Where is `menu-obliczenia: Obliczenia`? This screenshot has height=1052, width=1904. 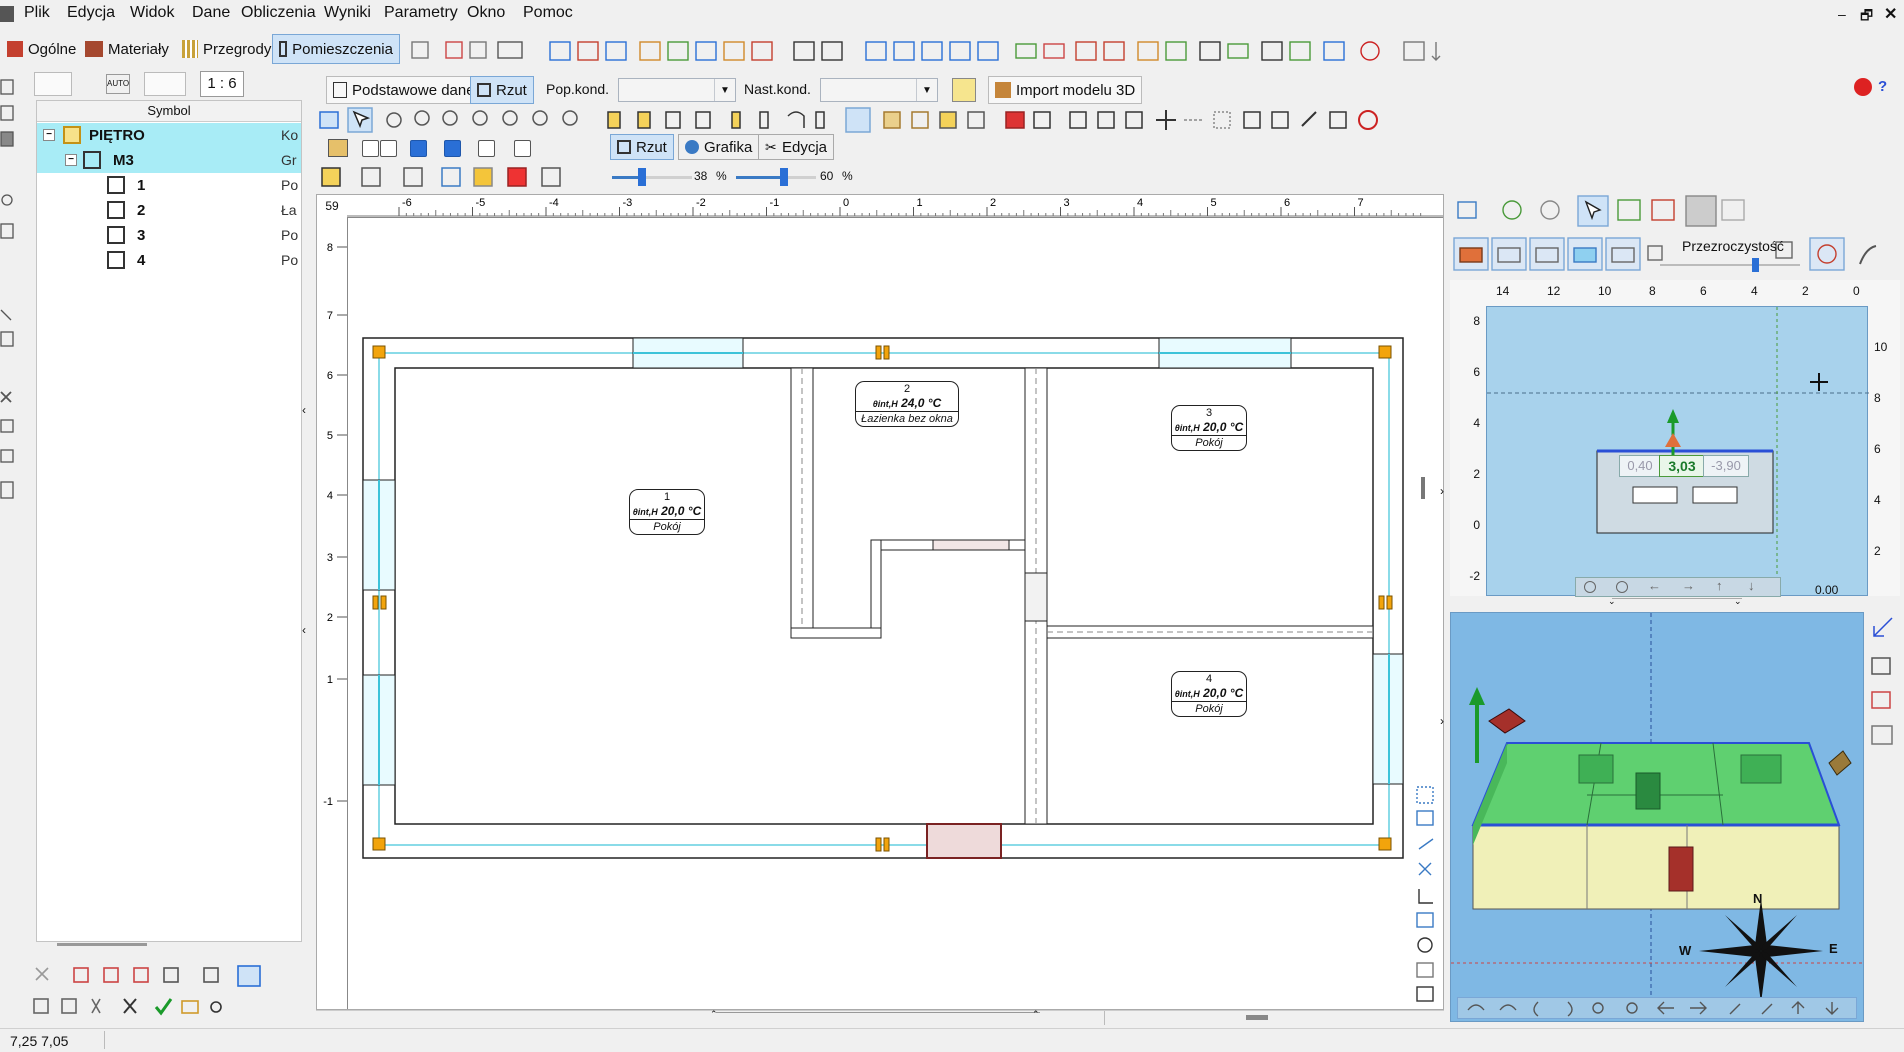
menu-obliczenia: Obliczenia is located at coordinates (278, 13).